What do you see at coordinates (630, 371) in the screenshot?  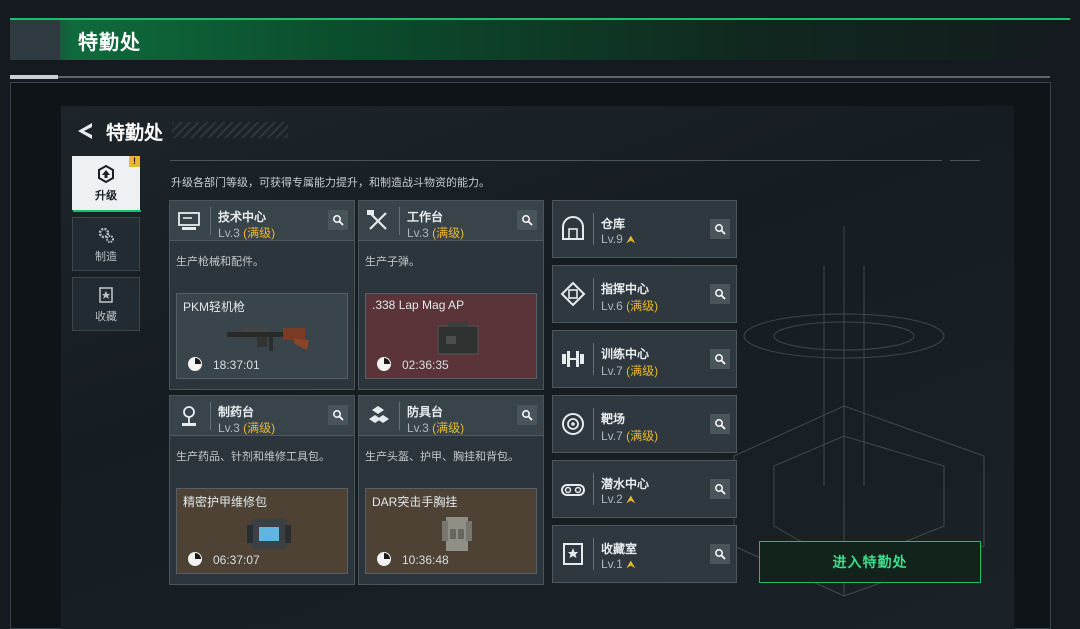 I see `facility-level: Lv.7 (满级)` at bounding box center [630, 371].